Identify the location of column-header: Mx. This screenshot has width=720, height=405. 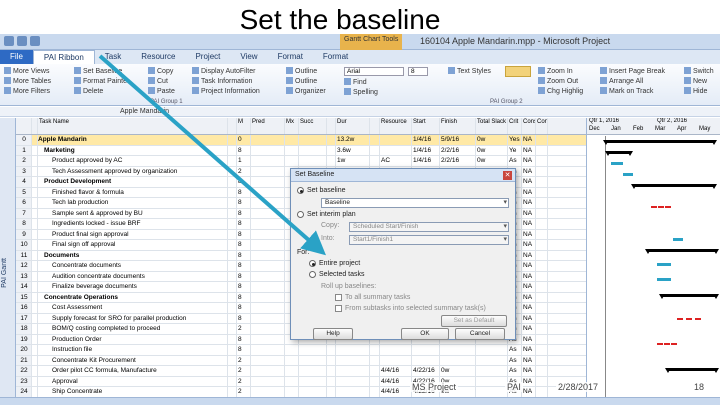
(292, 126).